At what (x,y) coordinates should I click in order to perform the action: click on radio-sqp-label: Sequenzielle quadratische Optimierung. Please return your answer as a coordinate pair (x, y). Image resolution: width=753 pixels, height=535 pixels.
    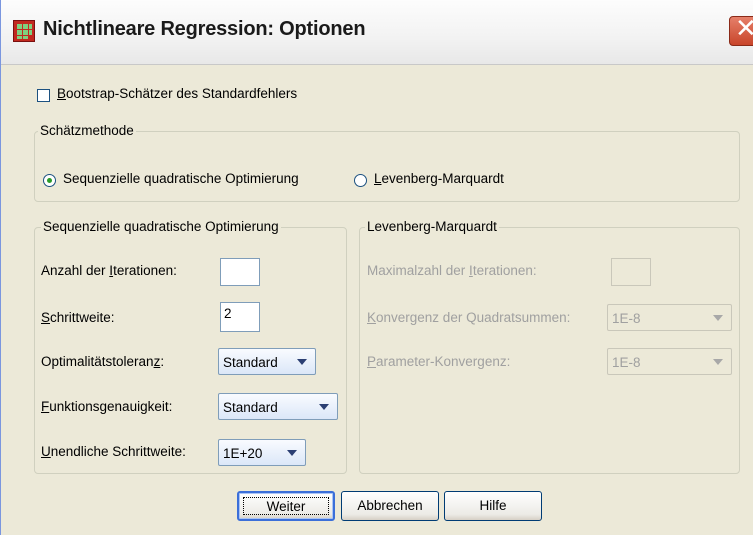
    Looking at the image, I should click on (181, 178).